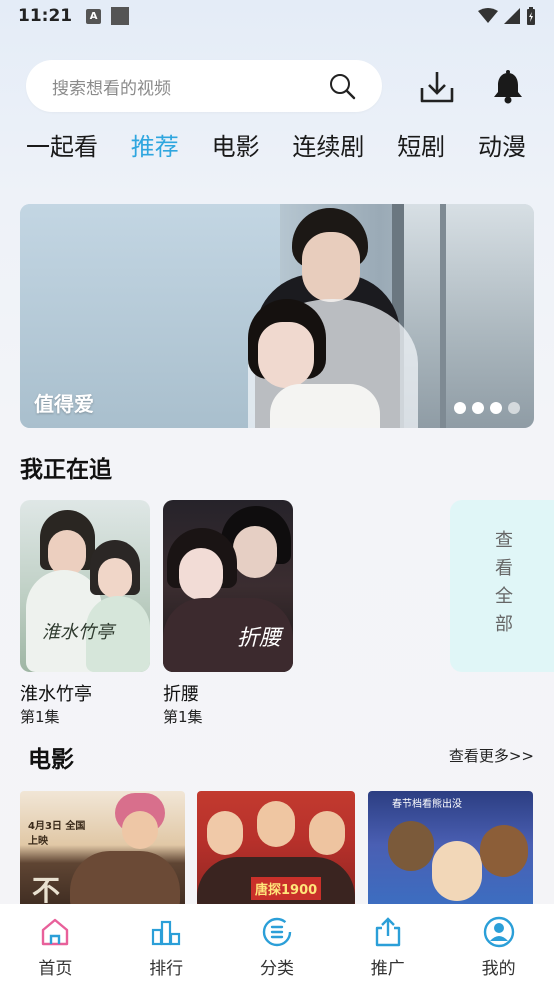  I want to click on nav-home: 首页, so click(55, 944).